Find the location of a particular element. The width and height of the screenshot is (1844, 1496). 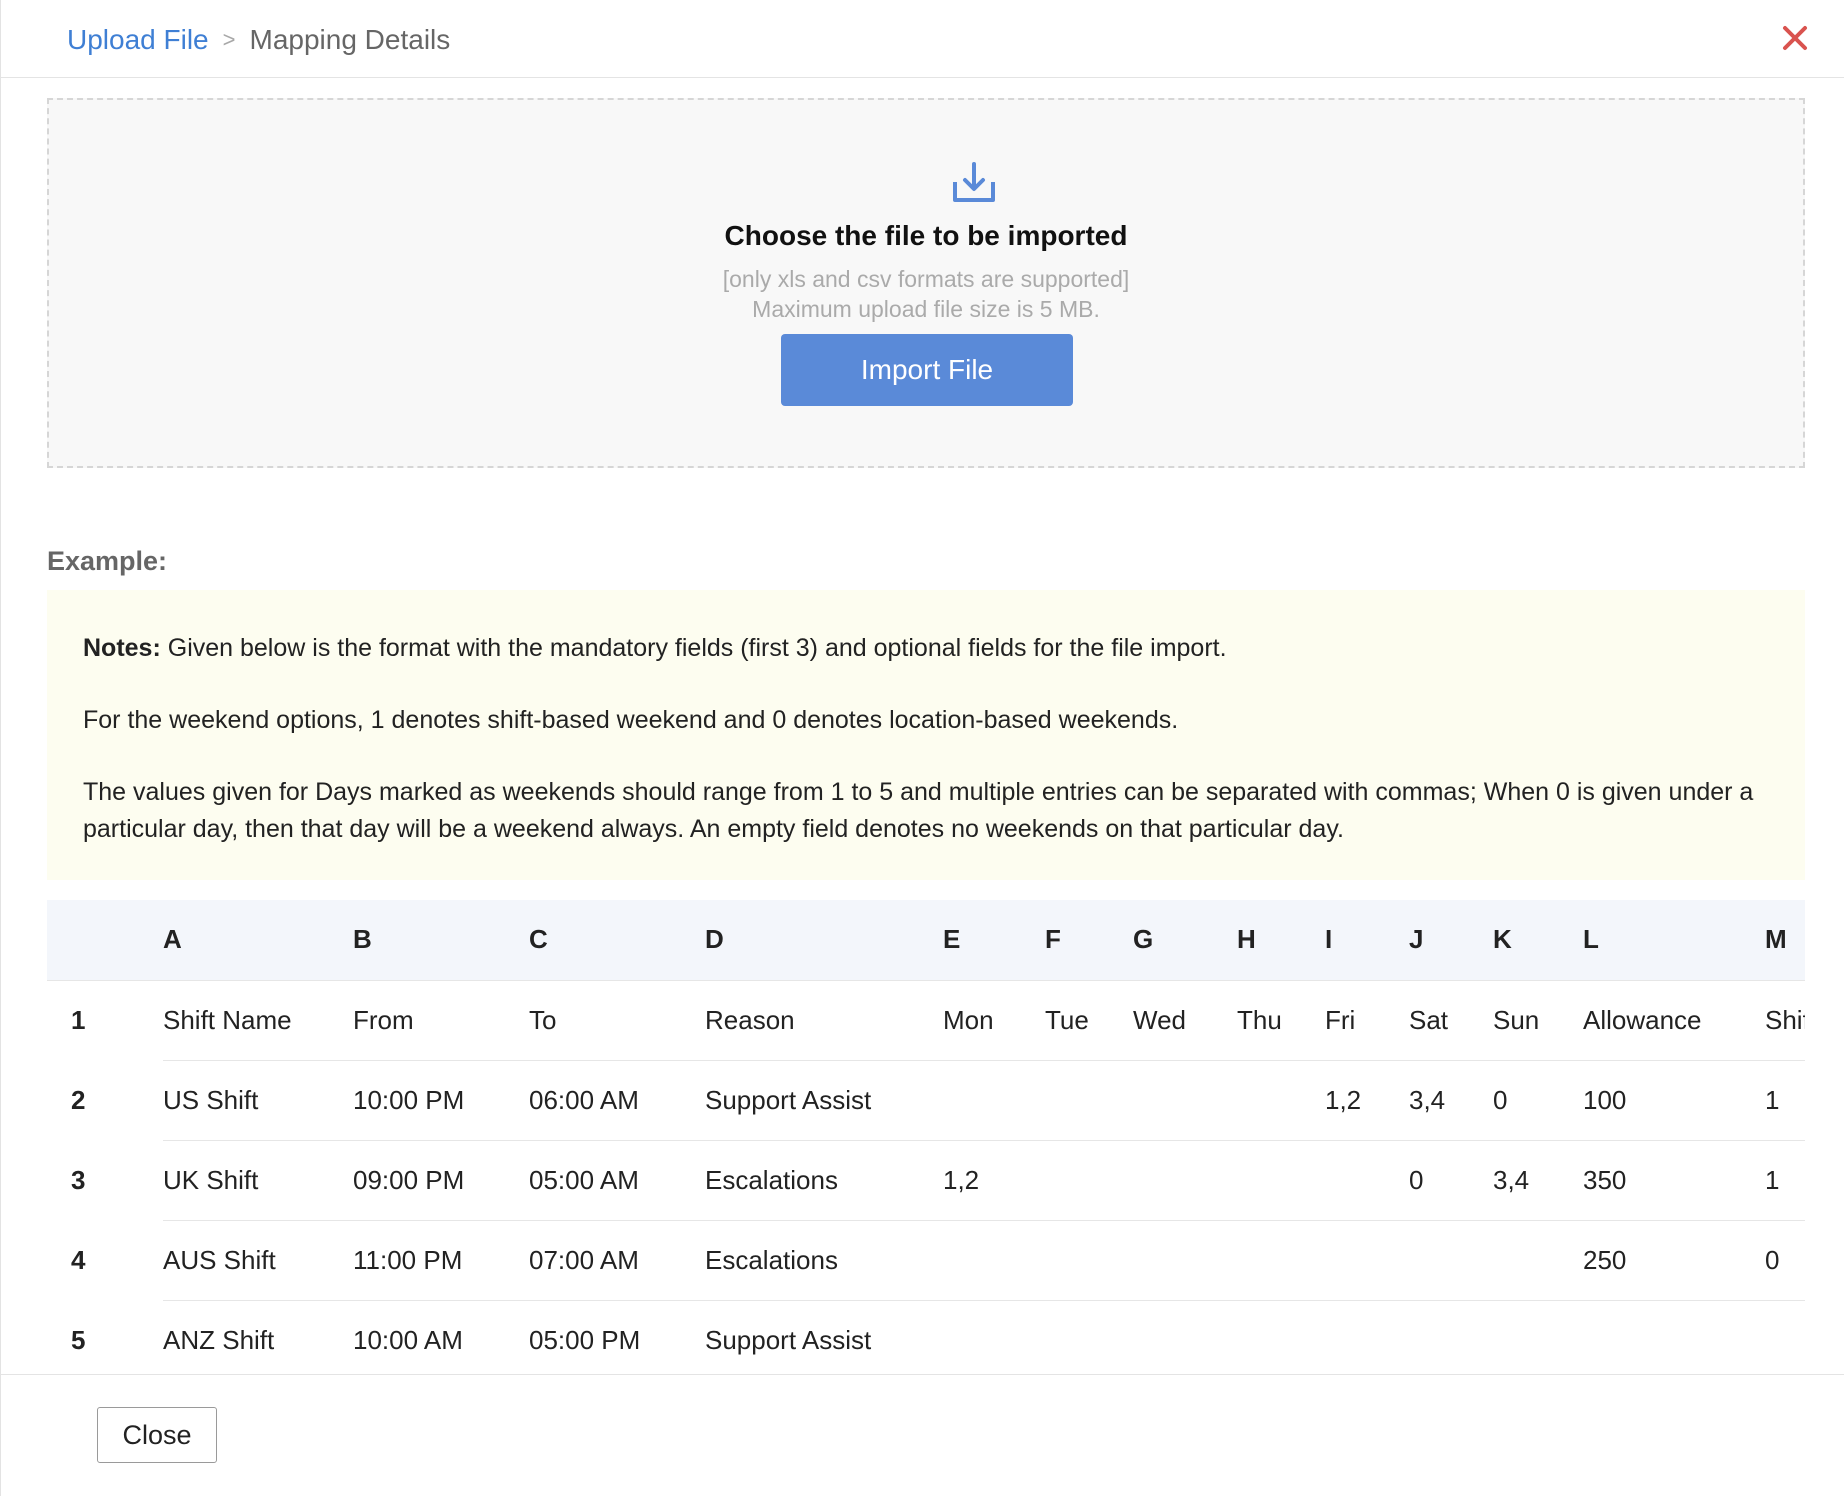

table-cell: 100 is located at coordinates (1674, 1099).